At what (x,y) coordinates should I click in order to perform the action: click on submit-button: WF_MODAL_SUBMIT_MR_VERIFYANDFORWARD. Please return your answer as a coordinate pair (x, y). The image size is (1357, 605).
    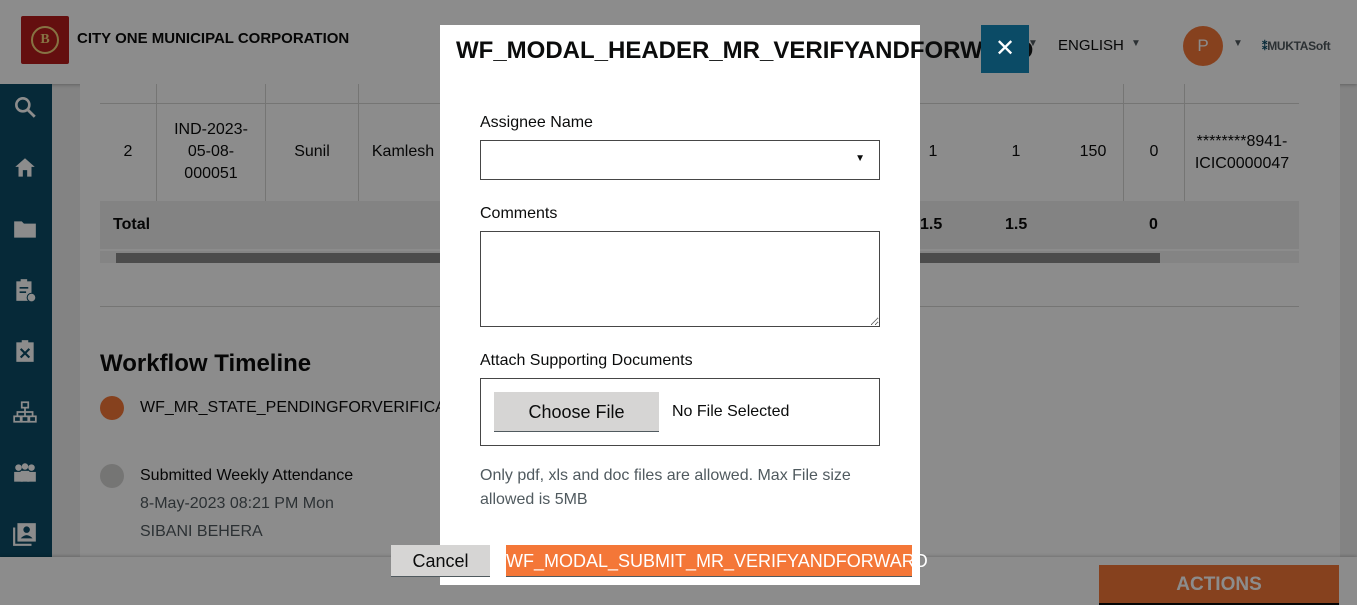
    Looking at the image, I should click on (717, 561).